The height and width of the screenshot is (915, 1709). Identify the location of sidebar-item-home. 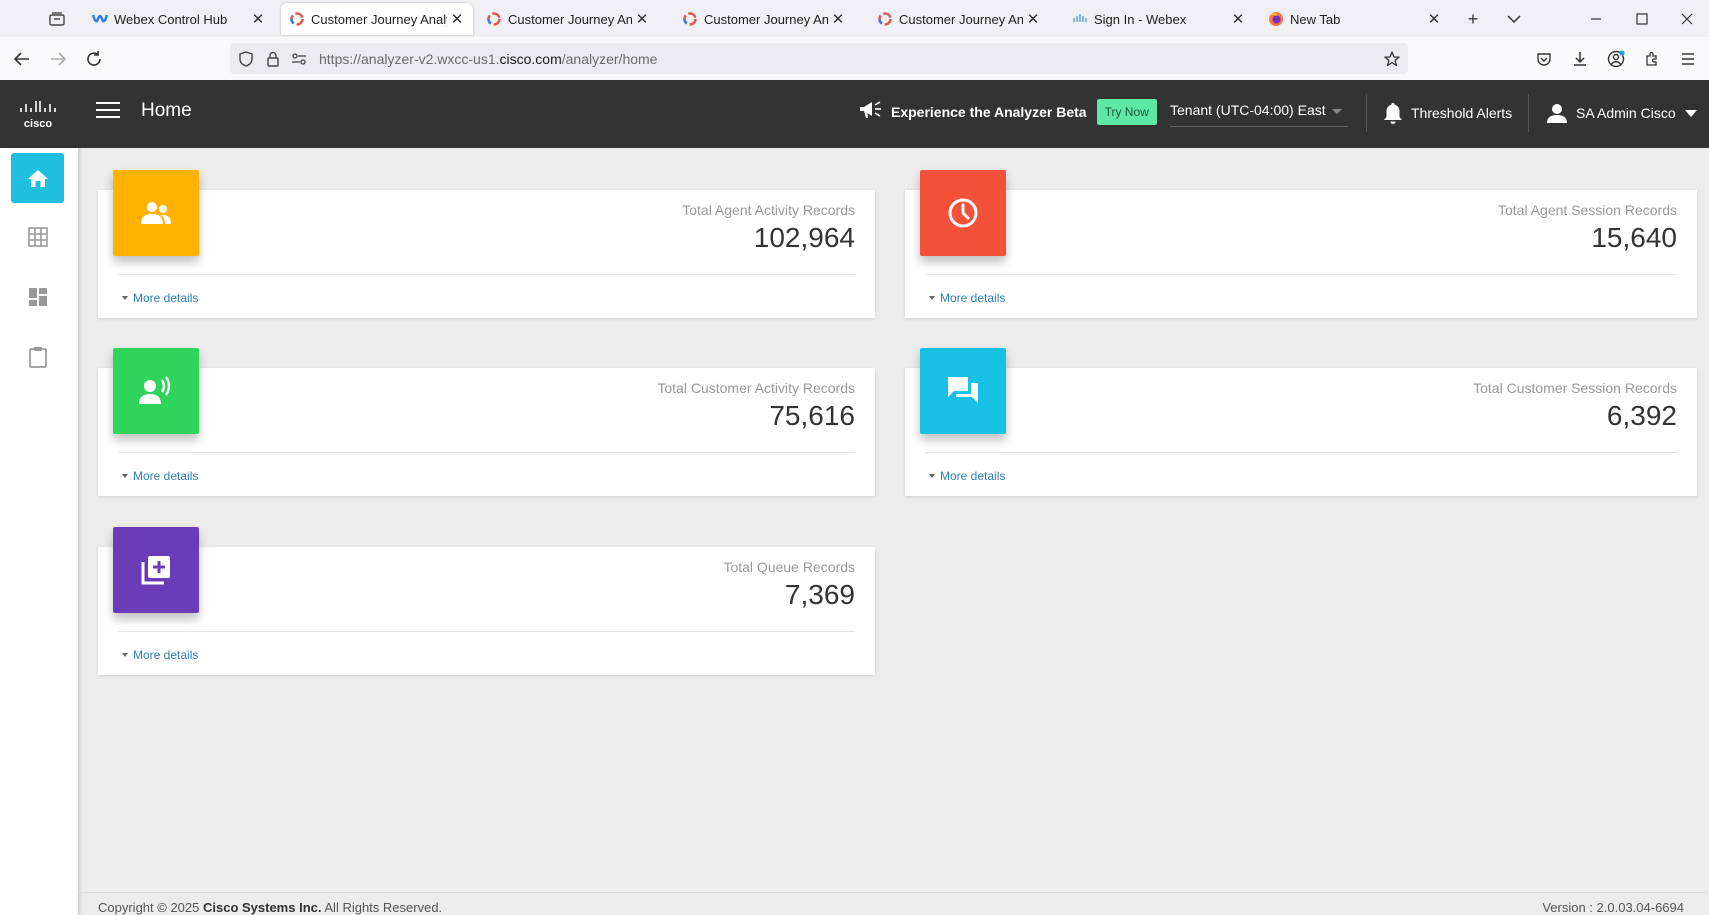
(37, 178).